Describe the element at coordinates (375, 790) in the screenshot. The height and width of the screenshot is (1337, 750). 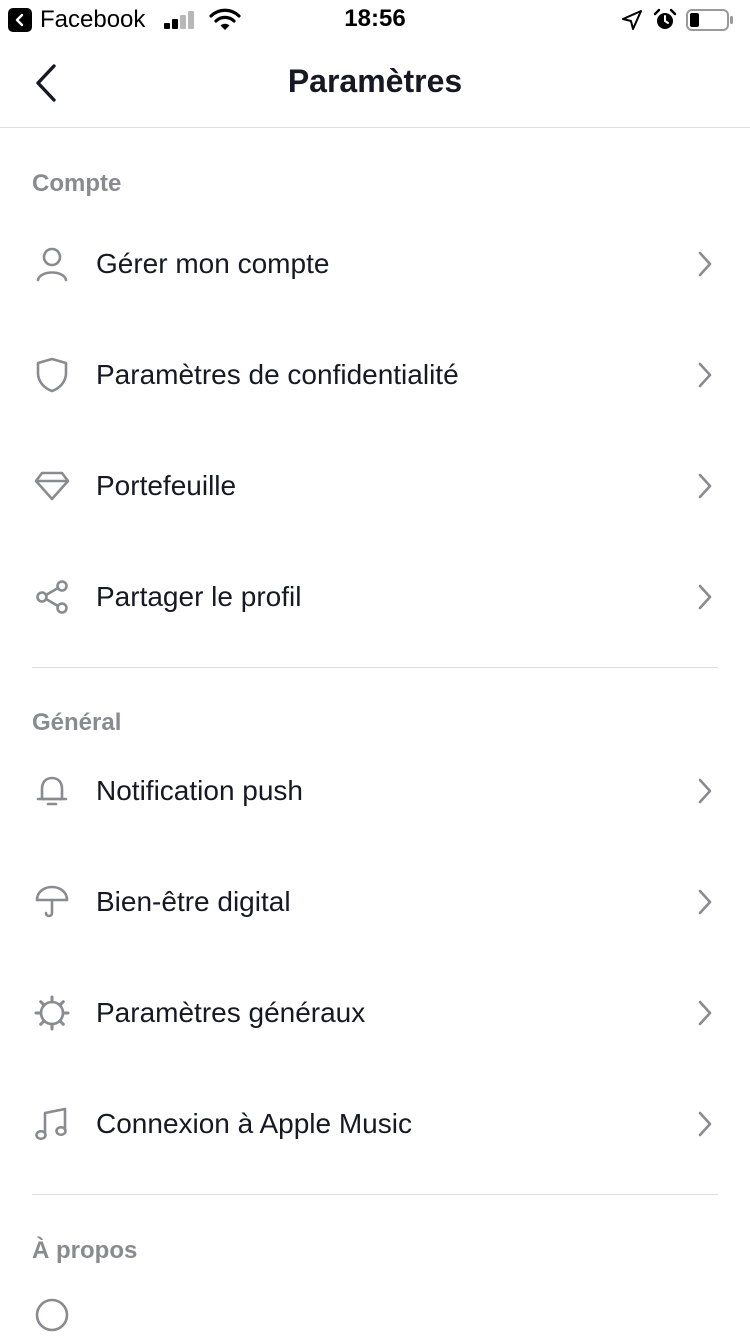
I see `settings-row-push-notifications: Notification push` at that location.